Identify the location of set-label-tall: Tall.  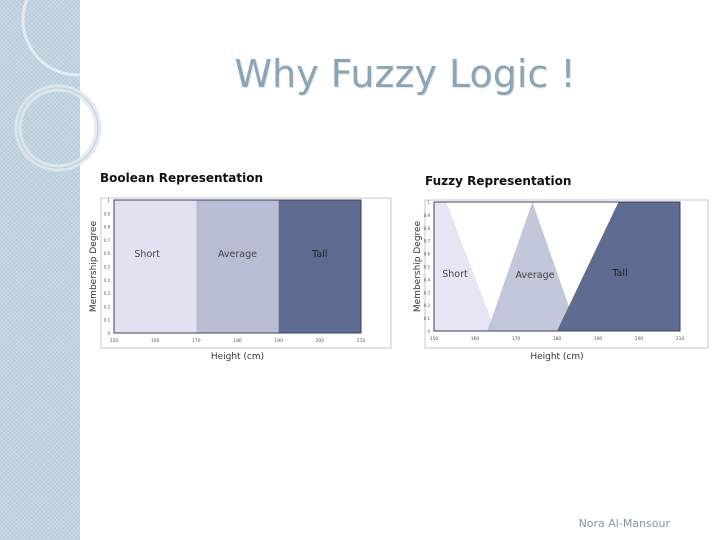
(619, 273).